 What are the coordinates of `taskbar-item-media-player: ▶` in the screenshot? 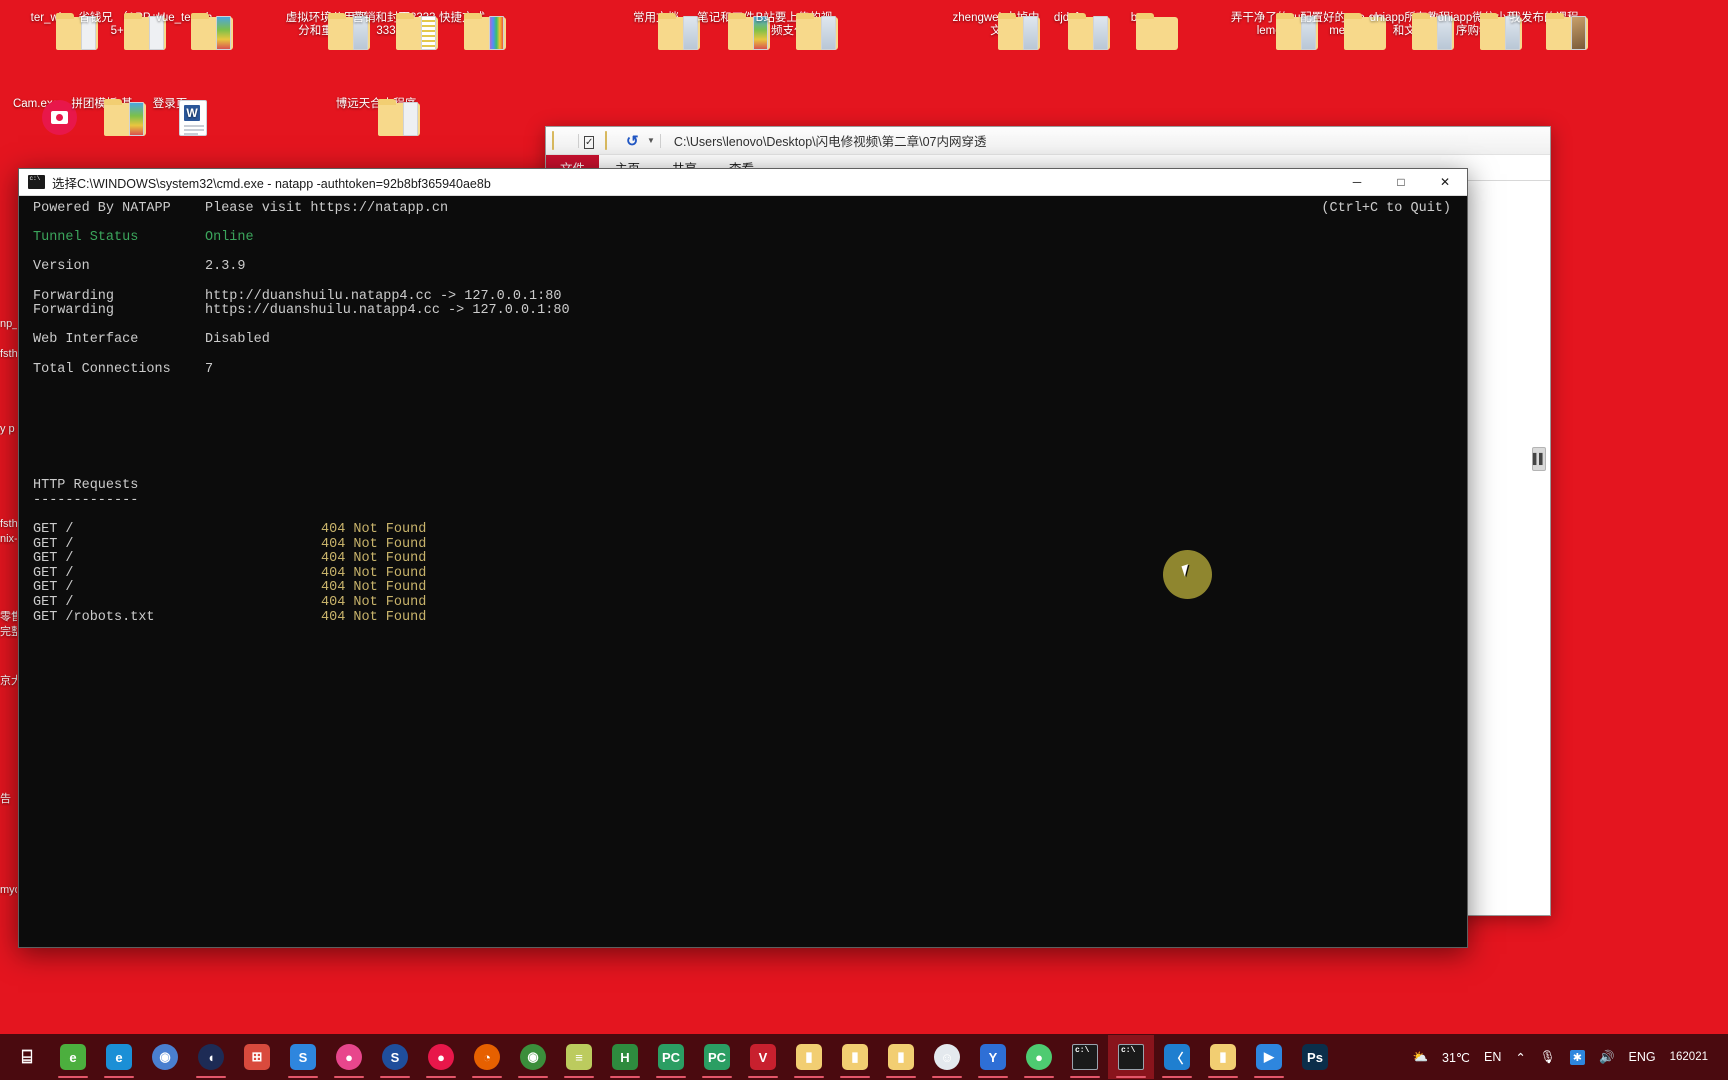 It's located at (1269, 1057).